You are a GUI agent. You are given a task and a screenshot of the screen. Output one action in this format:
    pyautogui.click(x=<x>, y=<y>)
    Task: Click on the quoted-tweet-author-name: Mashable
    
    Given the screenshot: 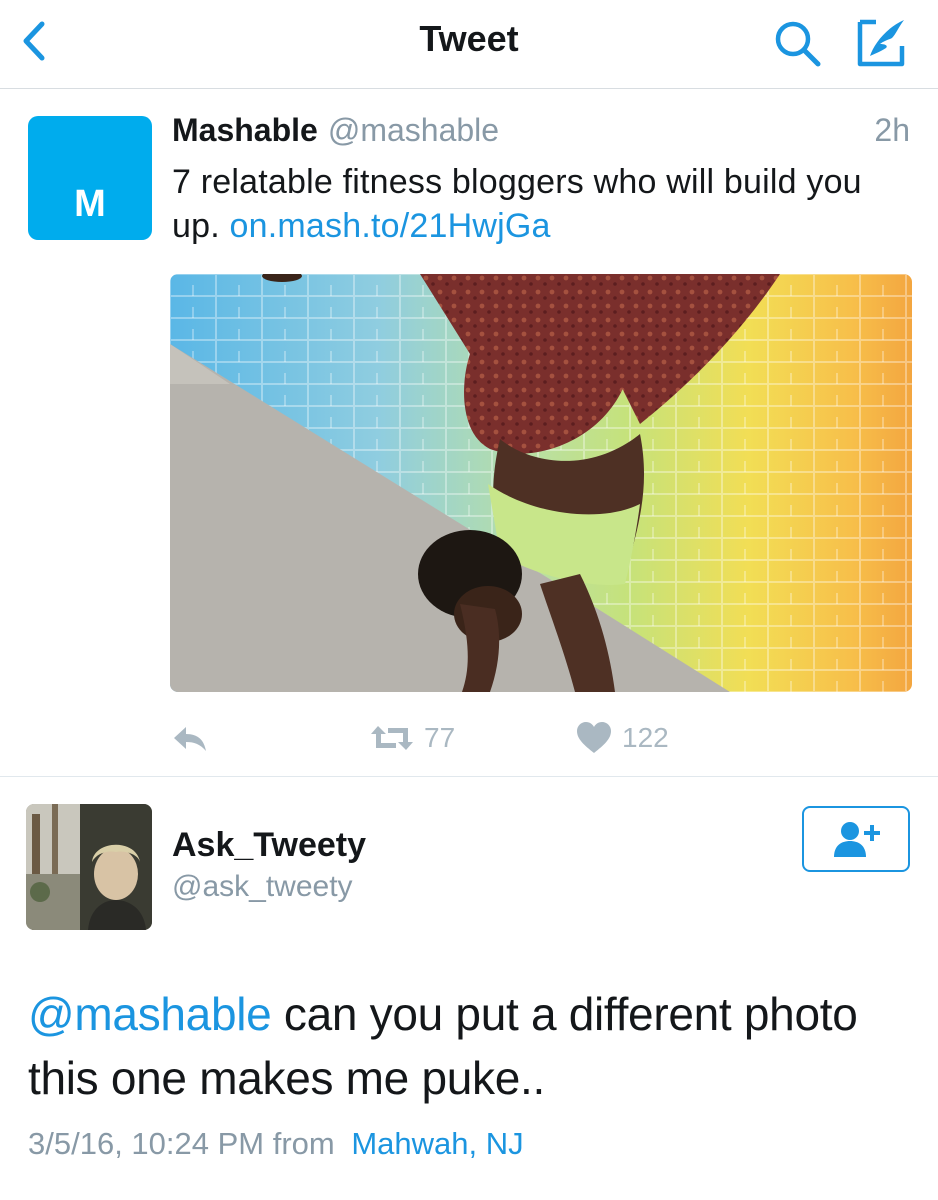 What is the action you would take?
    pyautogui.click(x=245, y=130)
    